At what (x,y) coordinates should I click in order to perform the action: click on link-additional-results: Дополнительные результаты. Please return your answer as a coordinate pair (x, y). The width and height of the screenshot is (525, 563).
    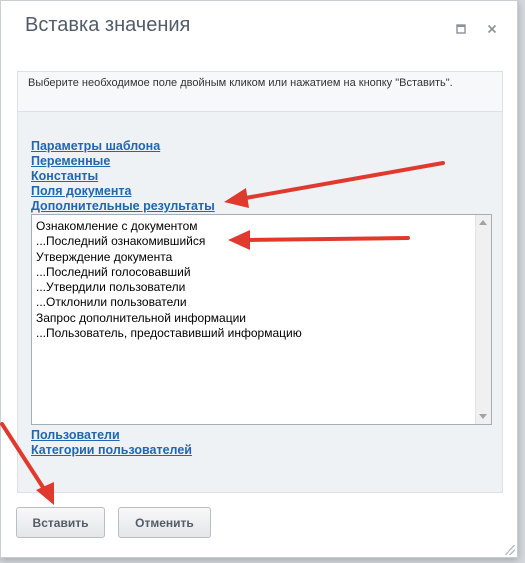
    Looking at the image, I should click on (123, 206).